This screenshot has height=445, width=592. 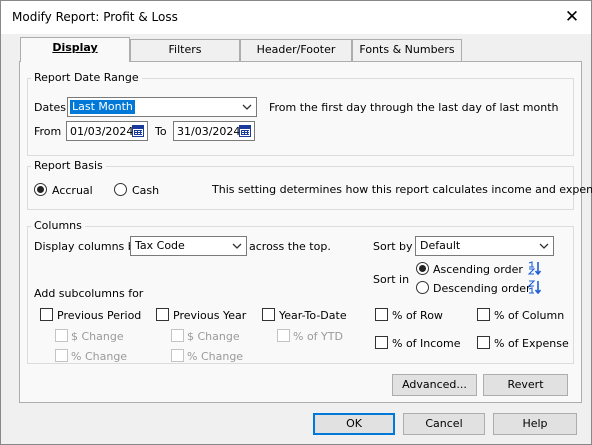 I want to click on from-label: From, so click(x=48, y=131).